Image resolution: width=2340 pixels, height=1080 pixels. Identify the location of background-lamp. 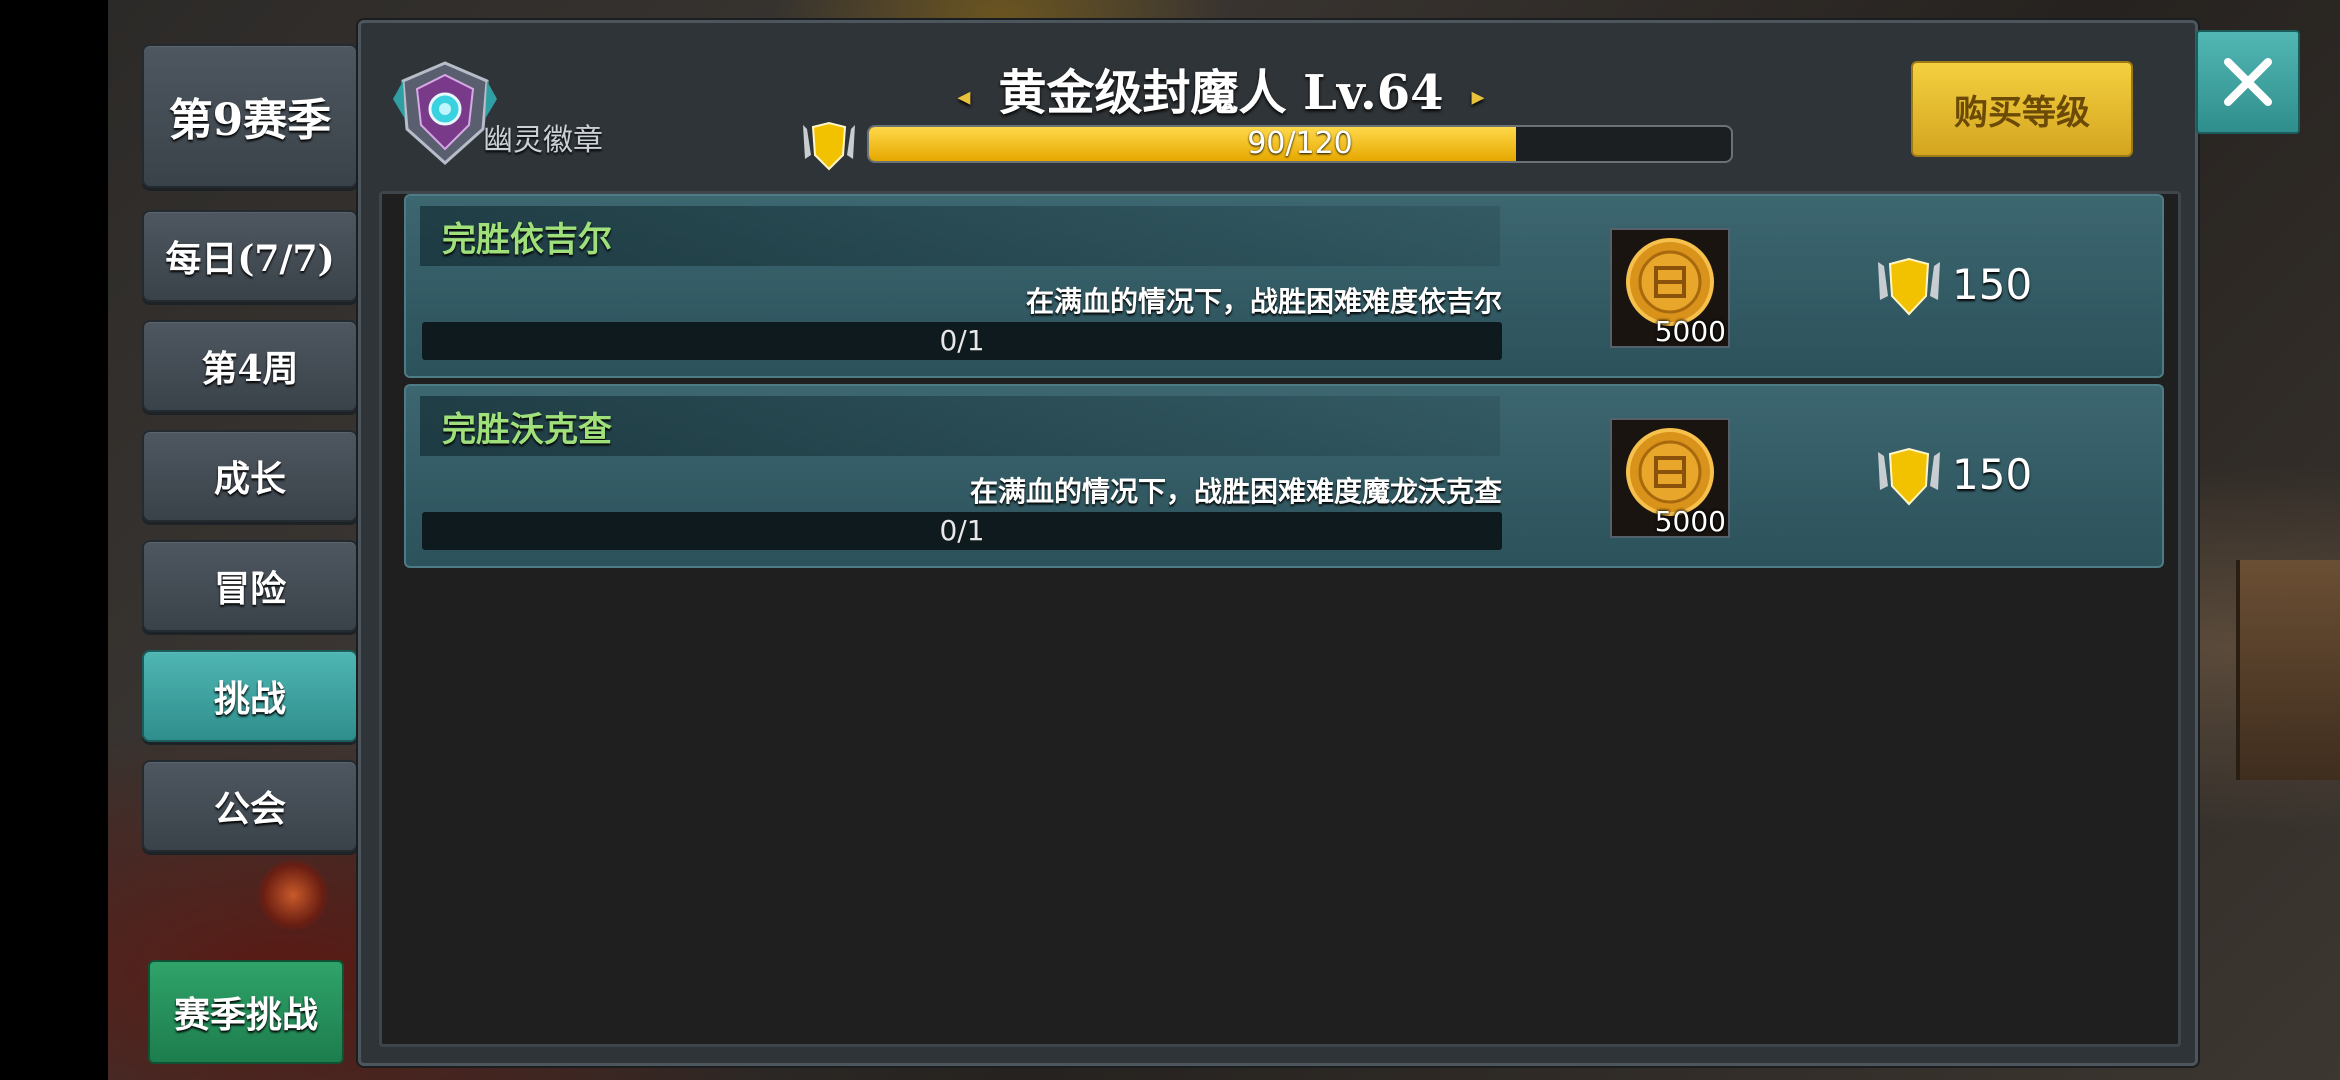
(293, 895).